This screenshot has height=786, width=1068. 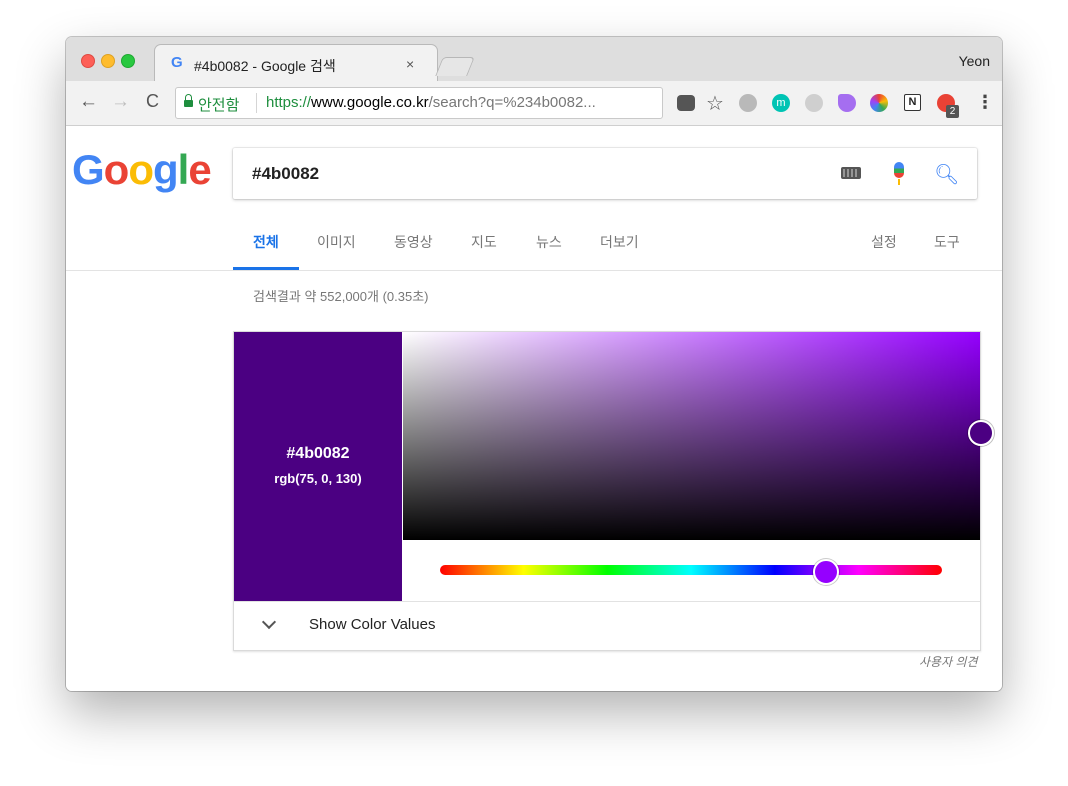 I want to click on zoom-window-button, so click(x=128, y=61).